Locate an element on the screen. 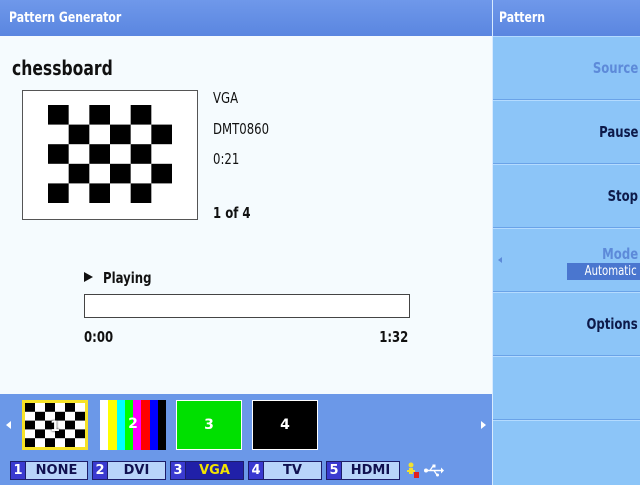 This screenshot has height=485, width=640. pattern-name: chessboard is located at coordinates (62, 68).